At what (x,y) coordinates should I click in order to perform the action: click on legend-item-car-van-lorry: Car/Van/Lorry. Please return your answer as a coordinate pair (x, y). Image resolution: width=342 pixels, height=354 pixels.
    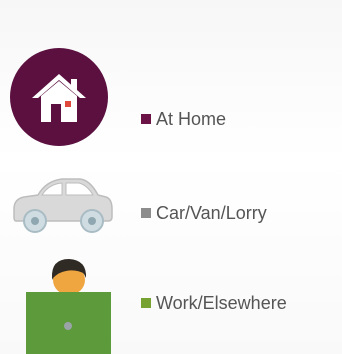
    Looking at the image, I should click on (204, 213).